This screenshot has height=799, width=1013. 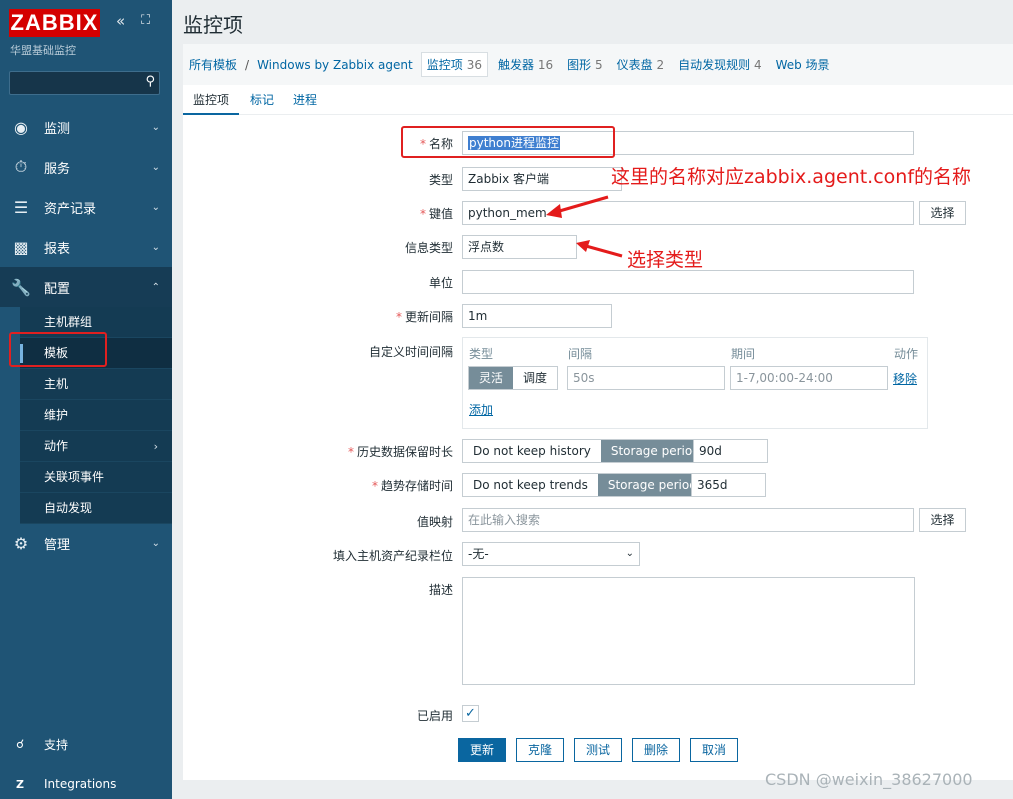 What do you see at coordinates (598, 100) in the screenshot?
I see `form-tabs: 监控项 标记 进程` at bounding box center [598, 100].